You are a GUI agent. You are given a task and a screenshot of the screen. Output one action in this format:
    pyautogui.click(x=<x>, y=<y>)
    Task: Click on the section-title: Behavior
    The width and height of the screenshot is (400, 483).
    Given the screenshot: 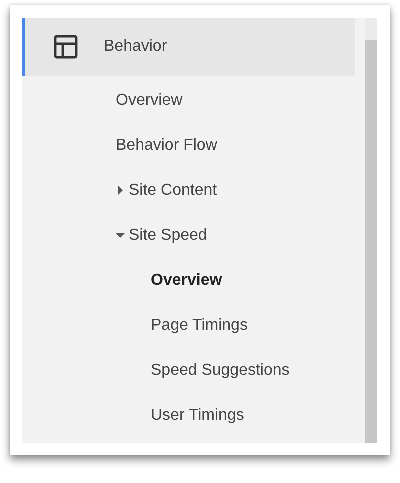 What is the action you would take?
    pyautogui.click(x=136, y=47)
    